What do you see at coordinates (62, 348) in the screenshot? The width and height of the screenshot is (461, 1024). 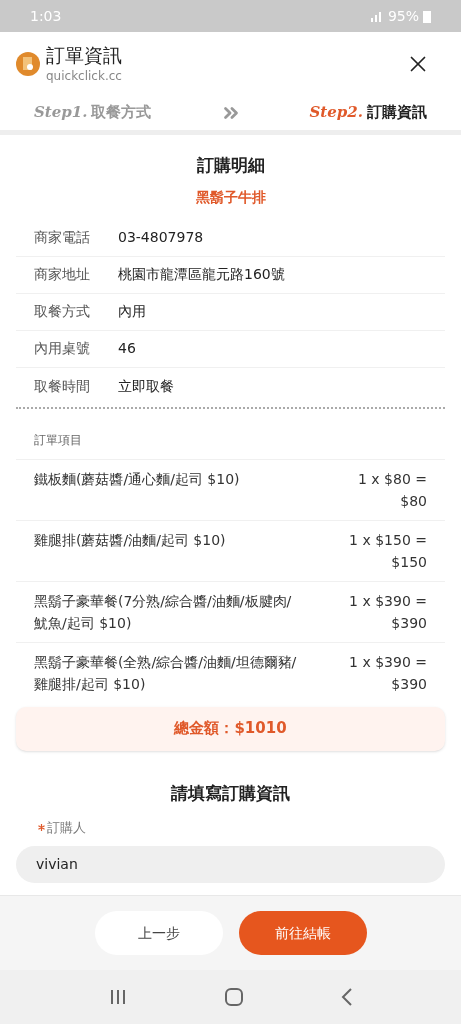 I see `detail-label: 內用桌號` at bounding box center [62, 348].